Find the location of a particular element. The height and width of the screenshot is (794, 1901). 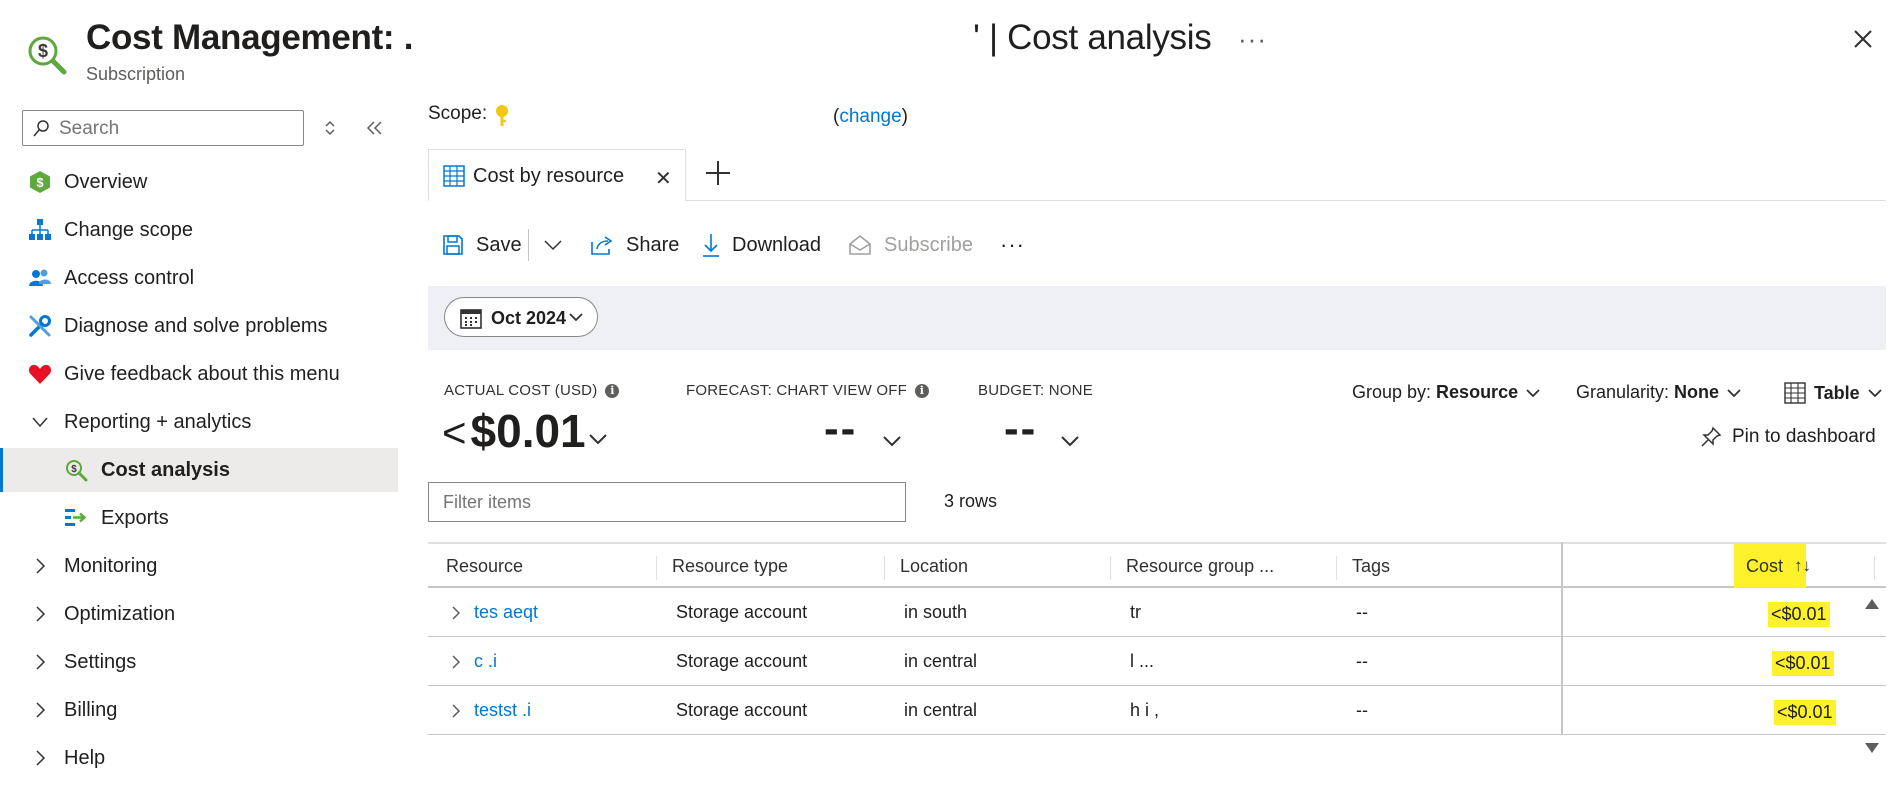

scroll-up-icon is located at coordinates (1872, 604).